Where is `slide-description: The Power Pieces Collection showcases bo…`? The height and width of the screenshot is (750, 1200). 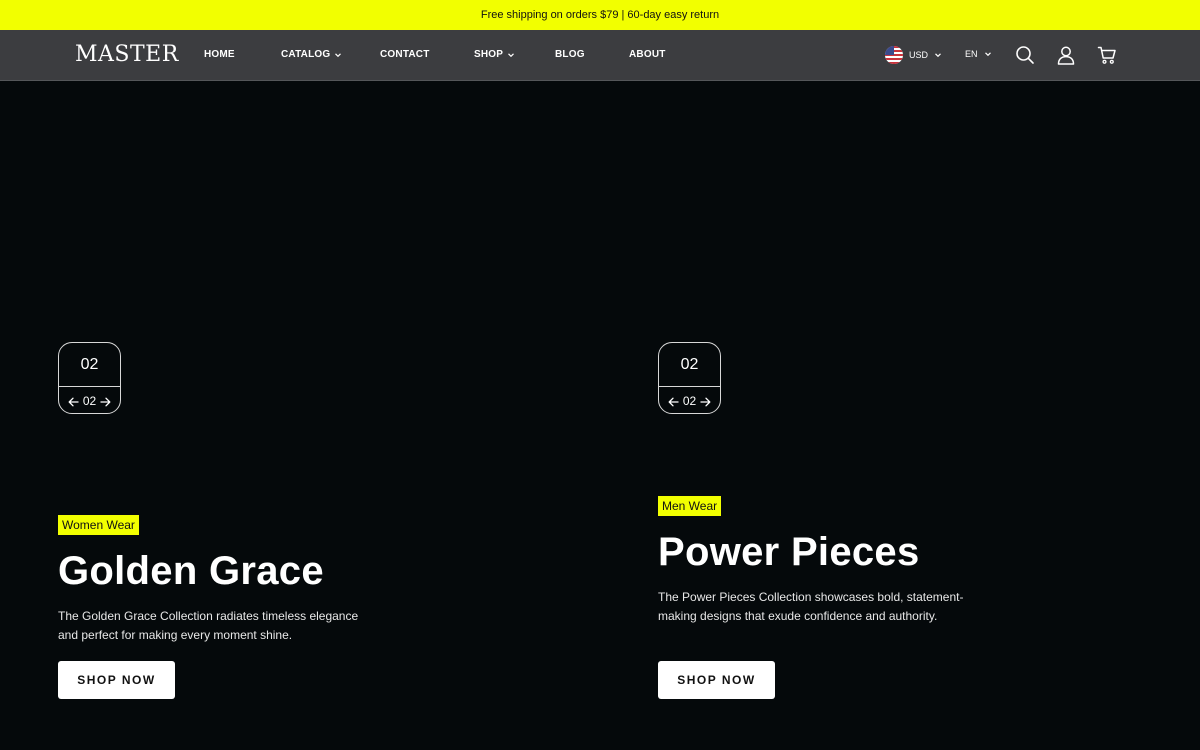 slide-description: The Power Pieces Collection showcases bo… is located at coordinates (811, 606).